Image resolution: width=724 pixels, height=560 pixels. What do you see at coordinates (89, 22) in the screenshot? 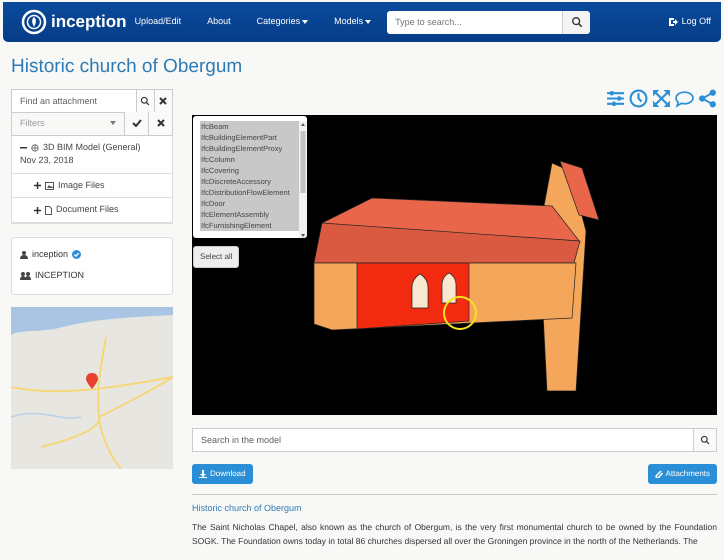
I see `brand-name: inception` at bounding box center [89, 22].